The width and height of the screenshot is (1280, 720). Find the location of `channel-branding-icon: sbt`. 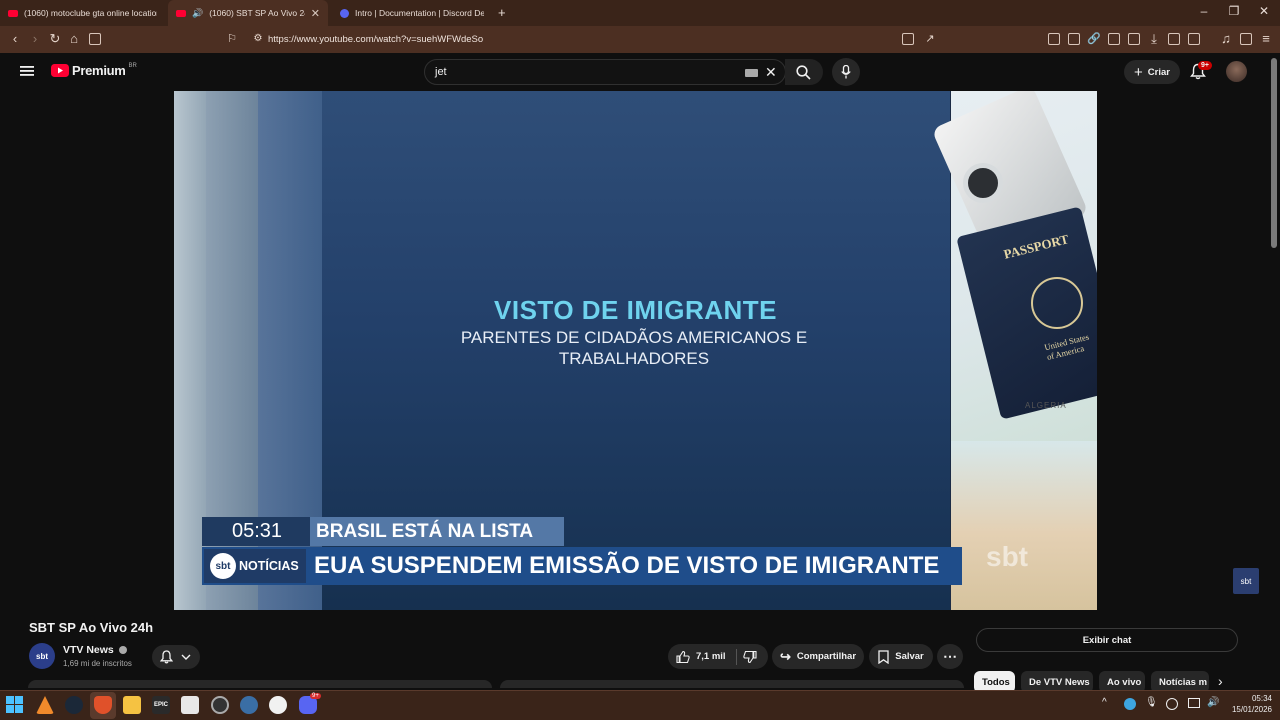

channel-branding-icon: sbt is located at coordinates (1246, 581).